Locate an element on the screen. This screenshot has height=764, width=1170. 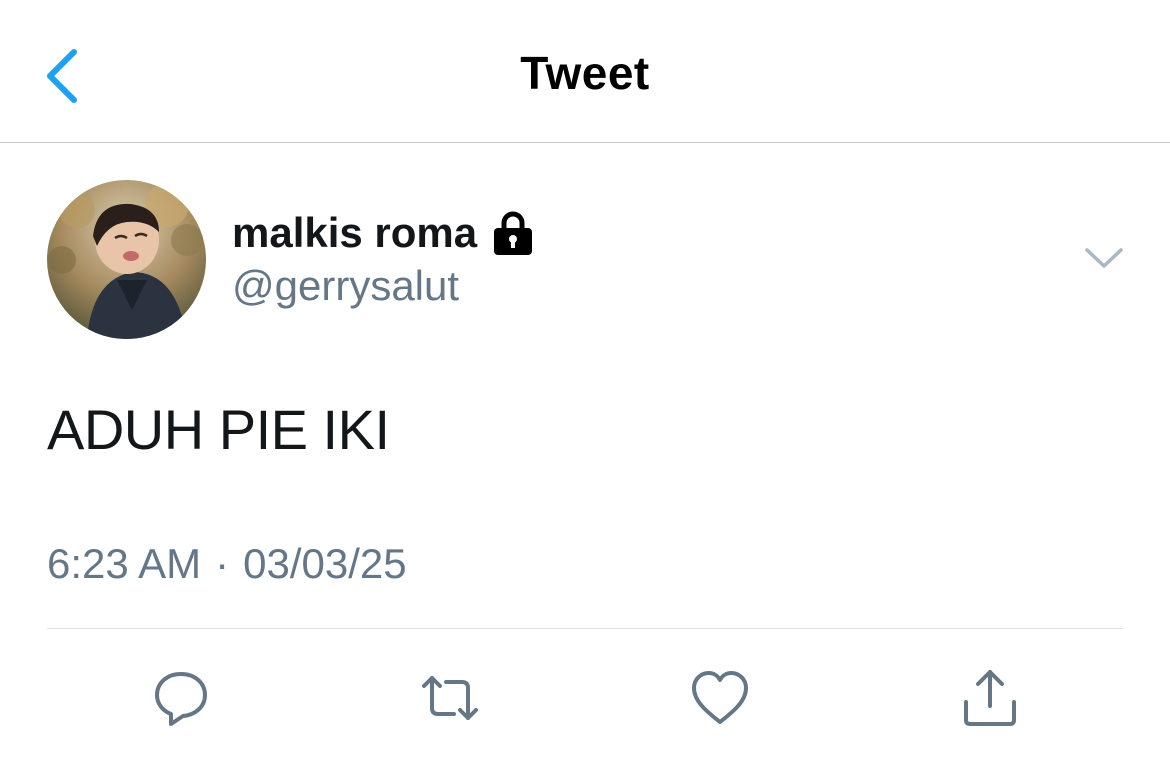
share-icon is located at coordinates (990, 698).